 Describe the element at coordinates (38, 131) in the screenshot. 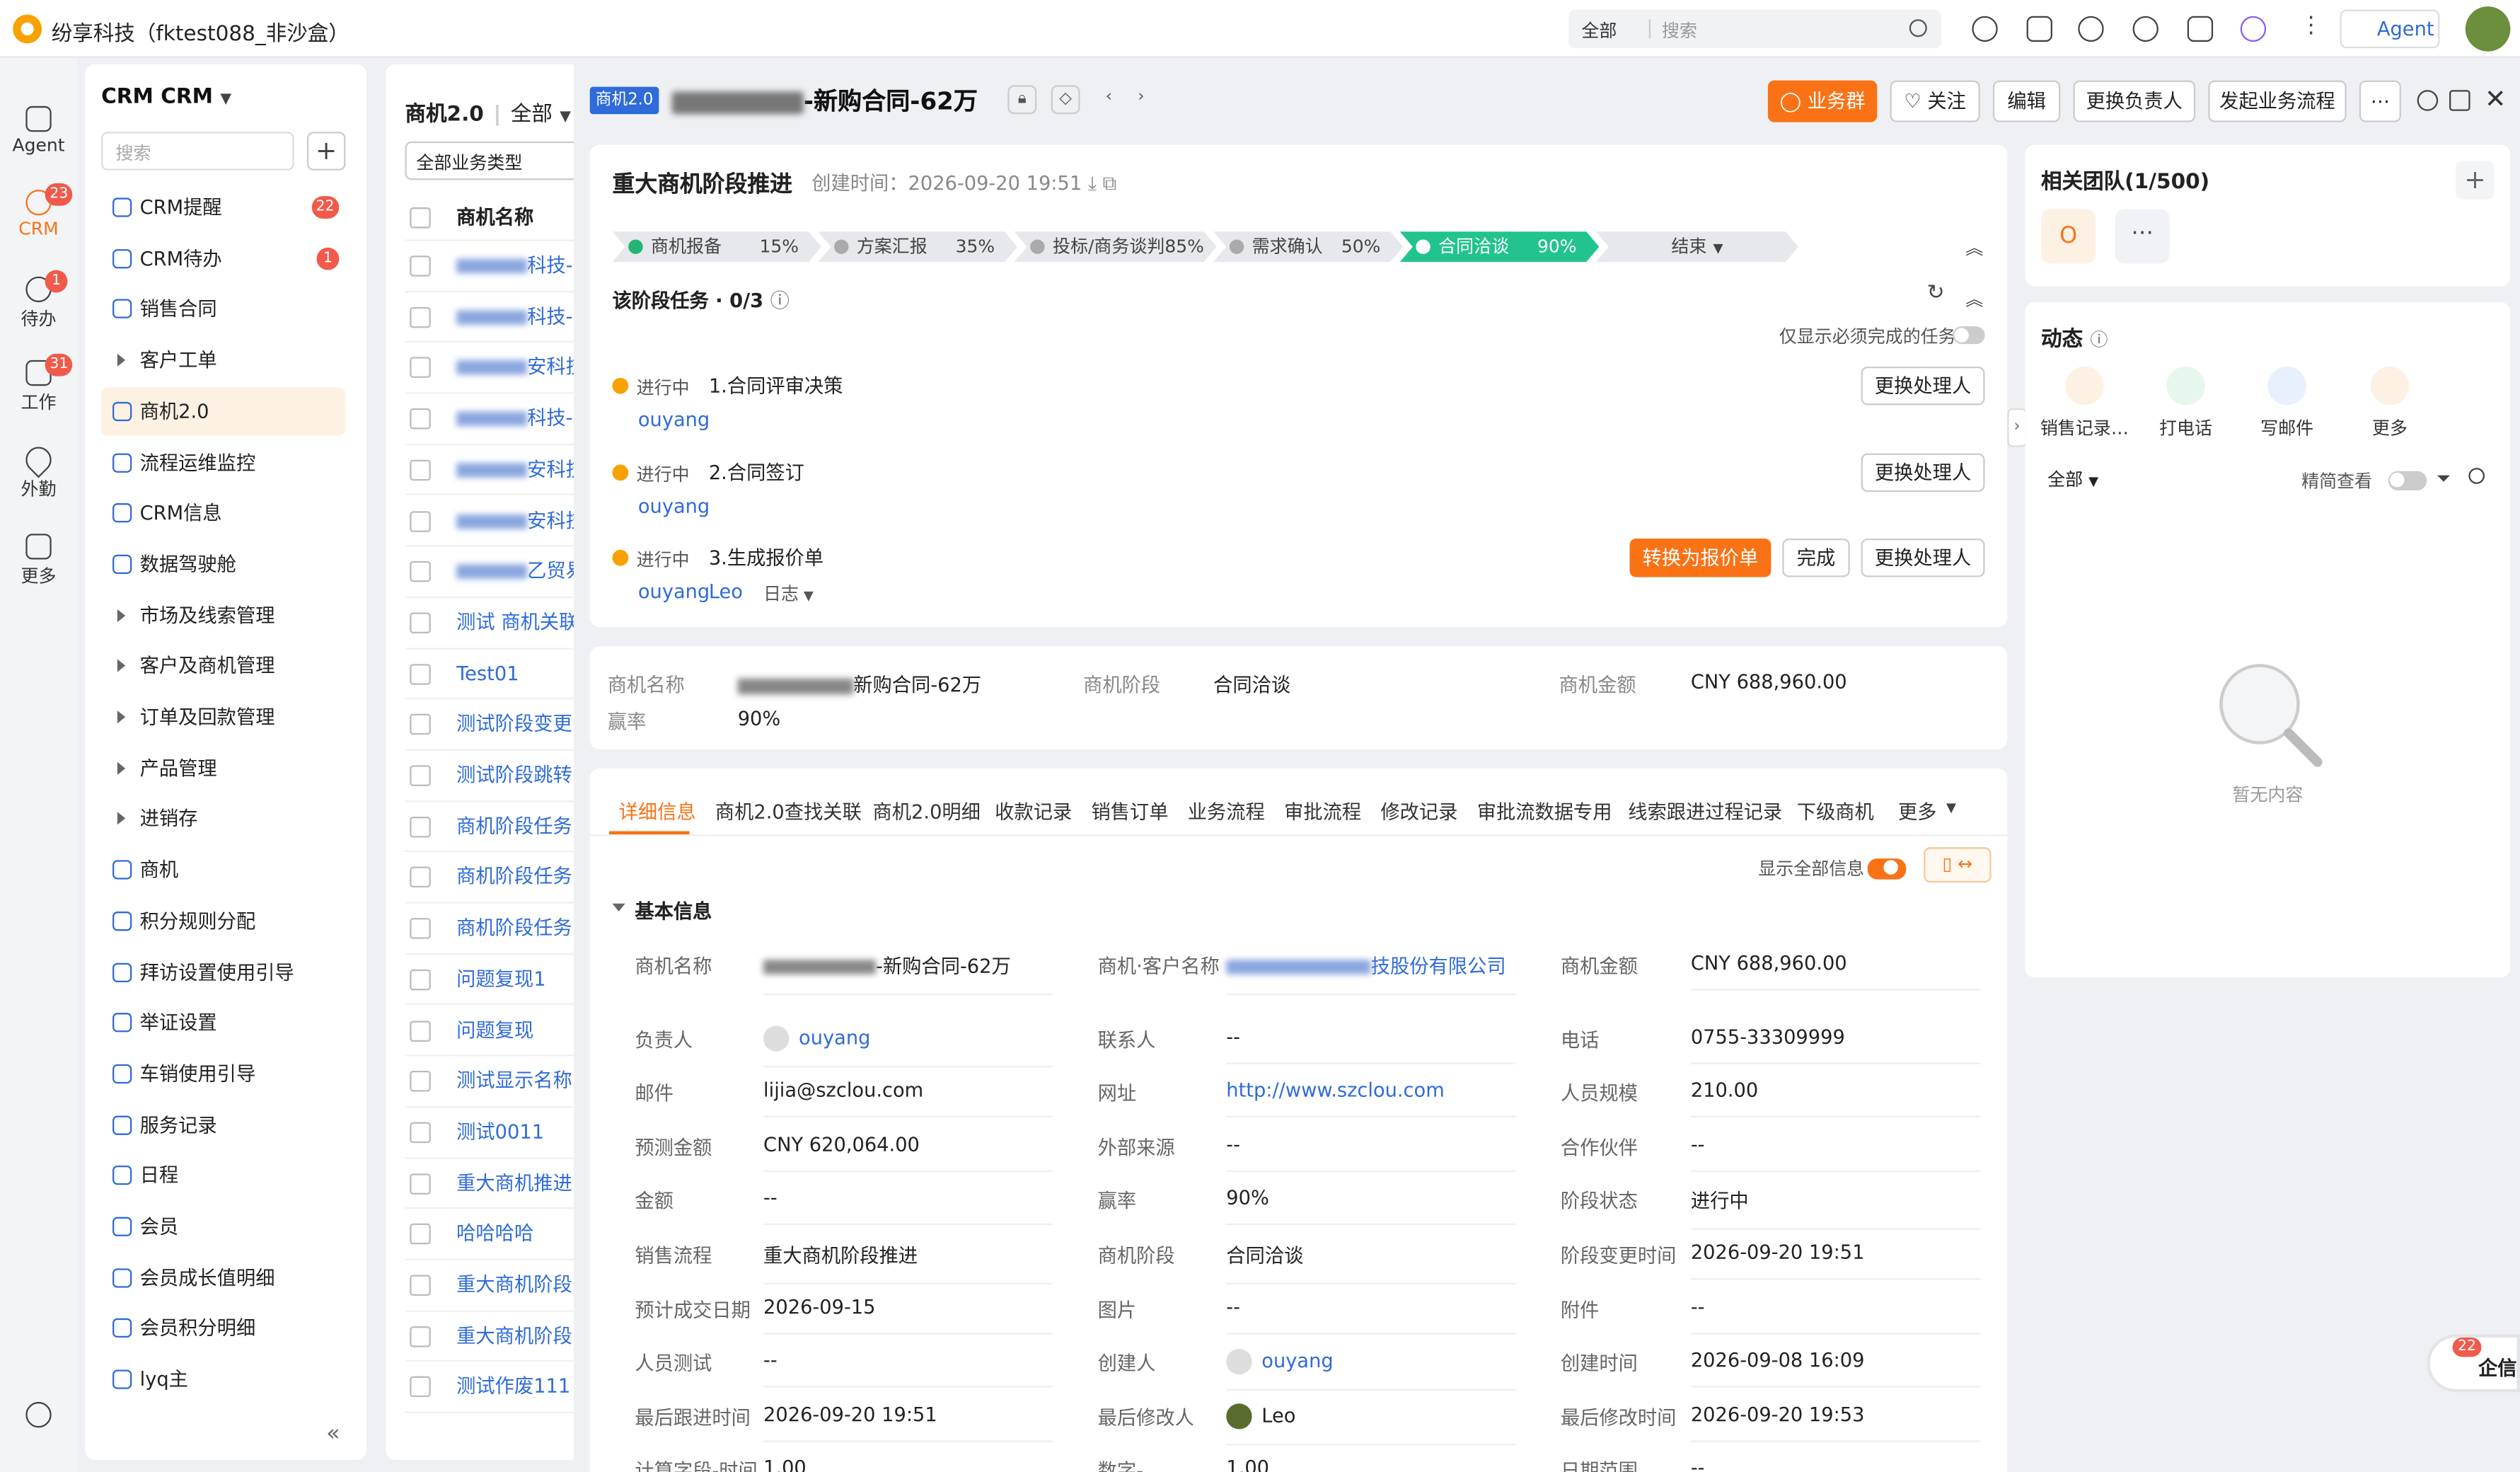

I see `nav-agent: Agent` at that location.